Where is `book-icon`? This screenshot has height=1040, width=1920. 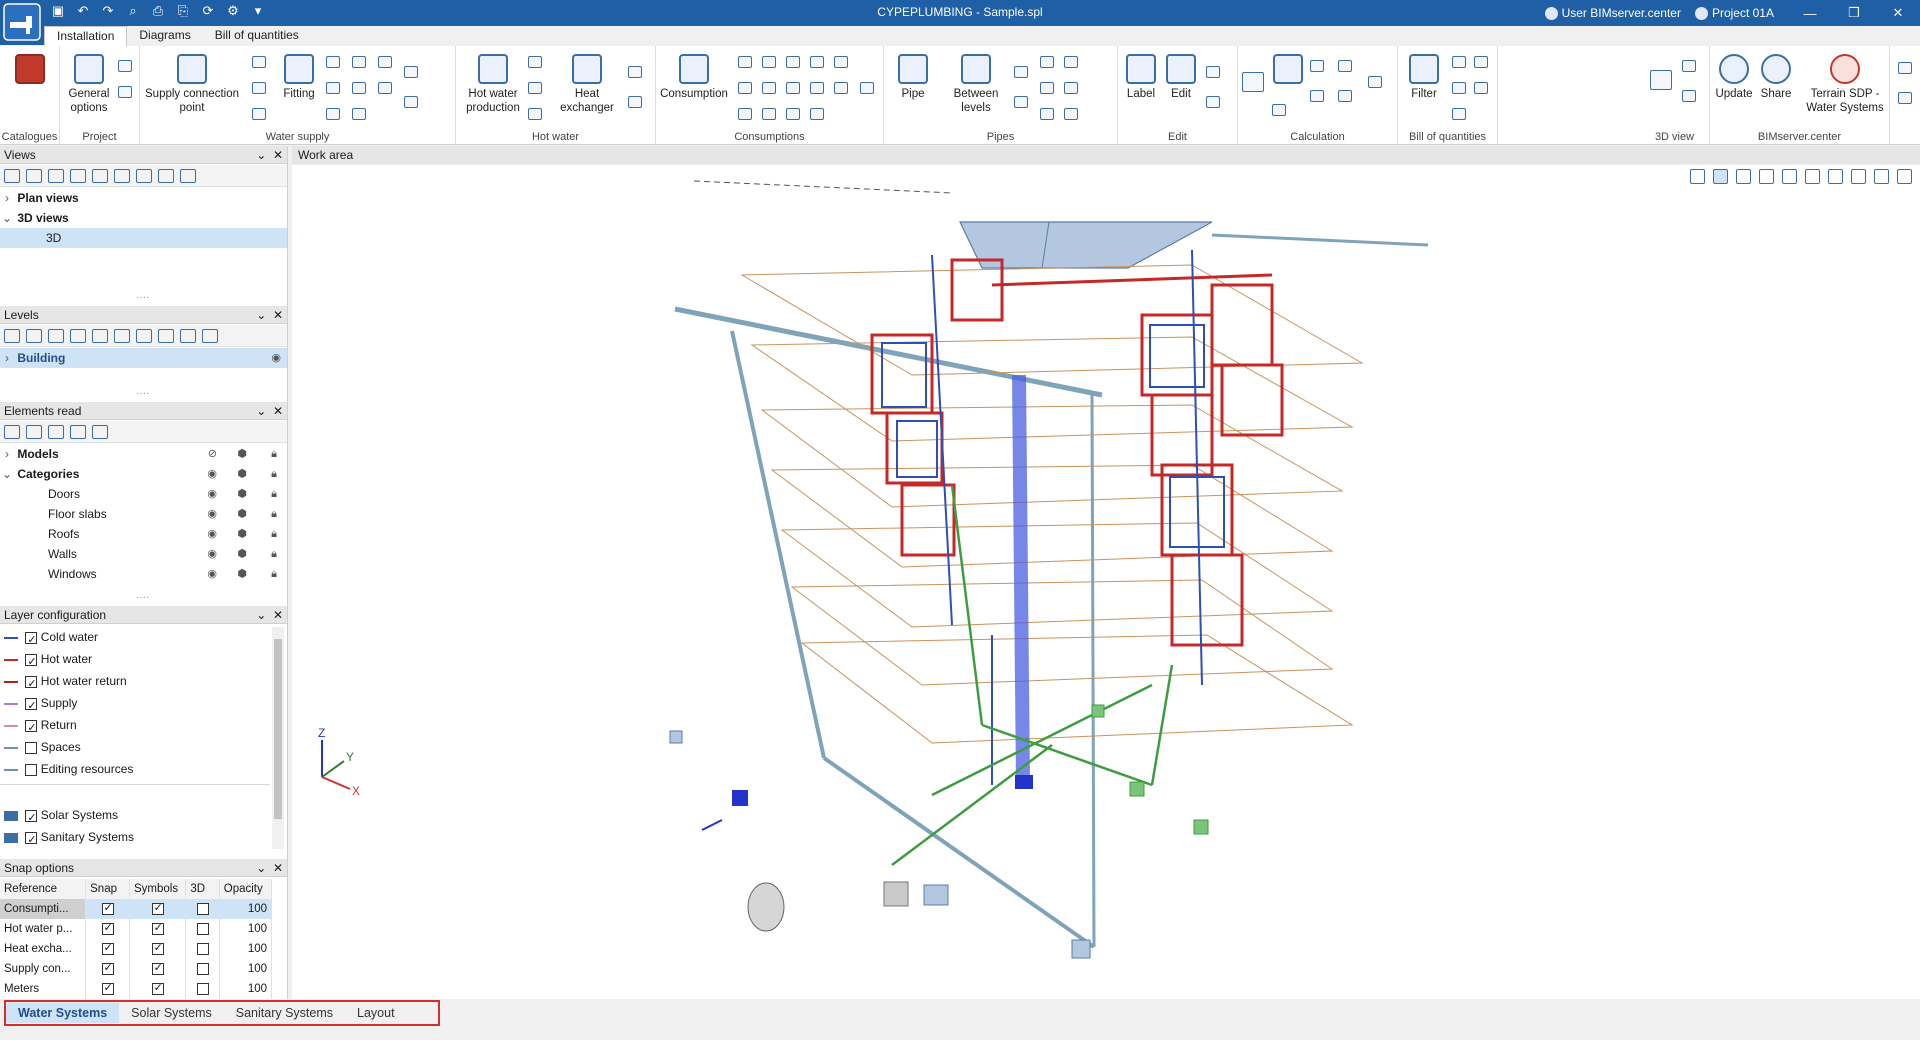
book-icon is located at coordinates (166, 175).